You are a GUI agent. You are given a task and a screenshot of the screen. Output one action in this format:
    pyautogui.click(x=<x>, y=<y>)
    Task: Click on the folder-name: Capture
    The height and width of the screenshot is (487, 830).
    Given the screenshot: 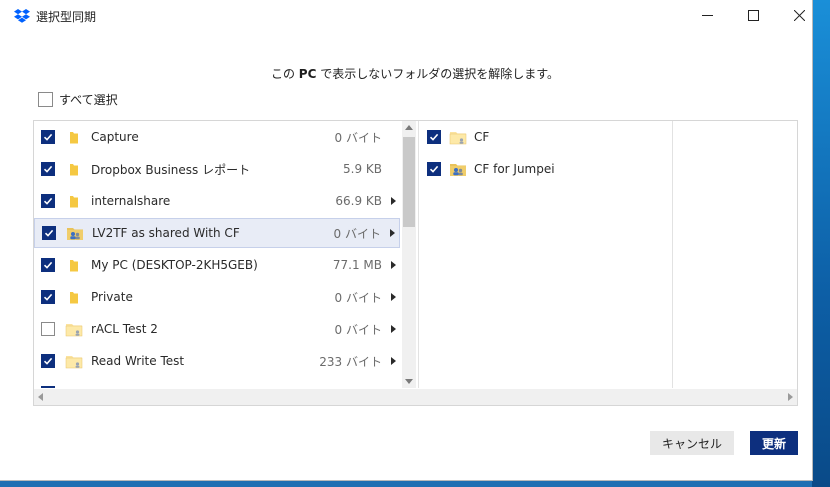 What is the action you would take?
    pyautogui.click(x=115, y=137)
    